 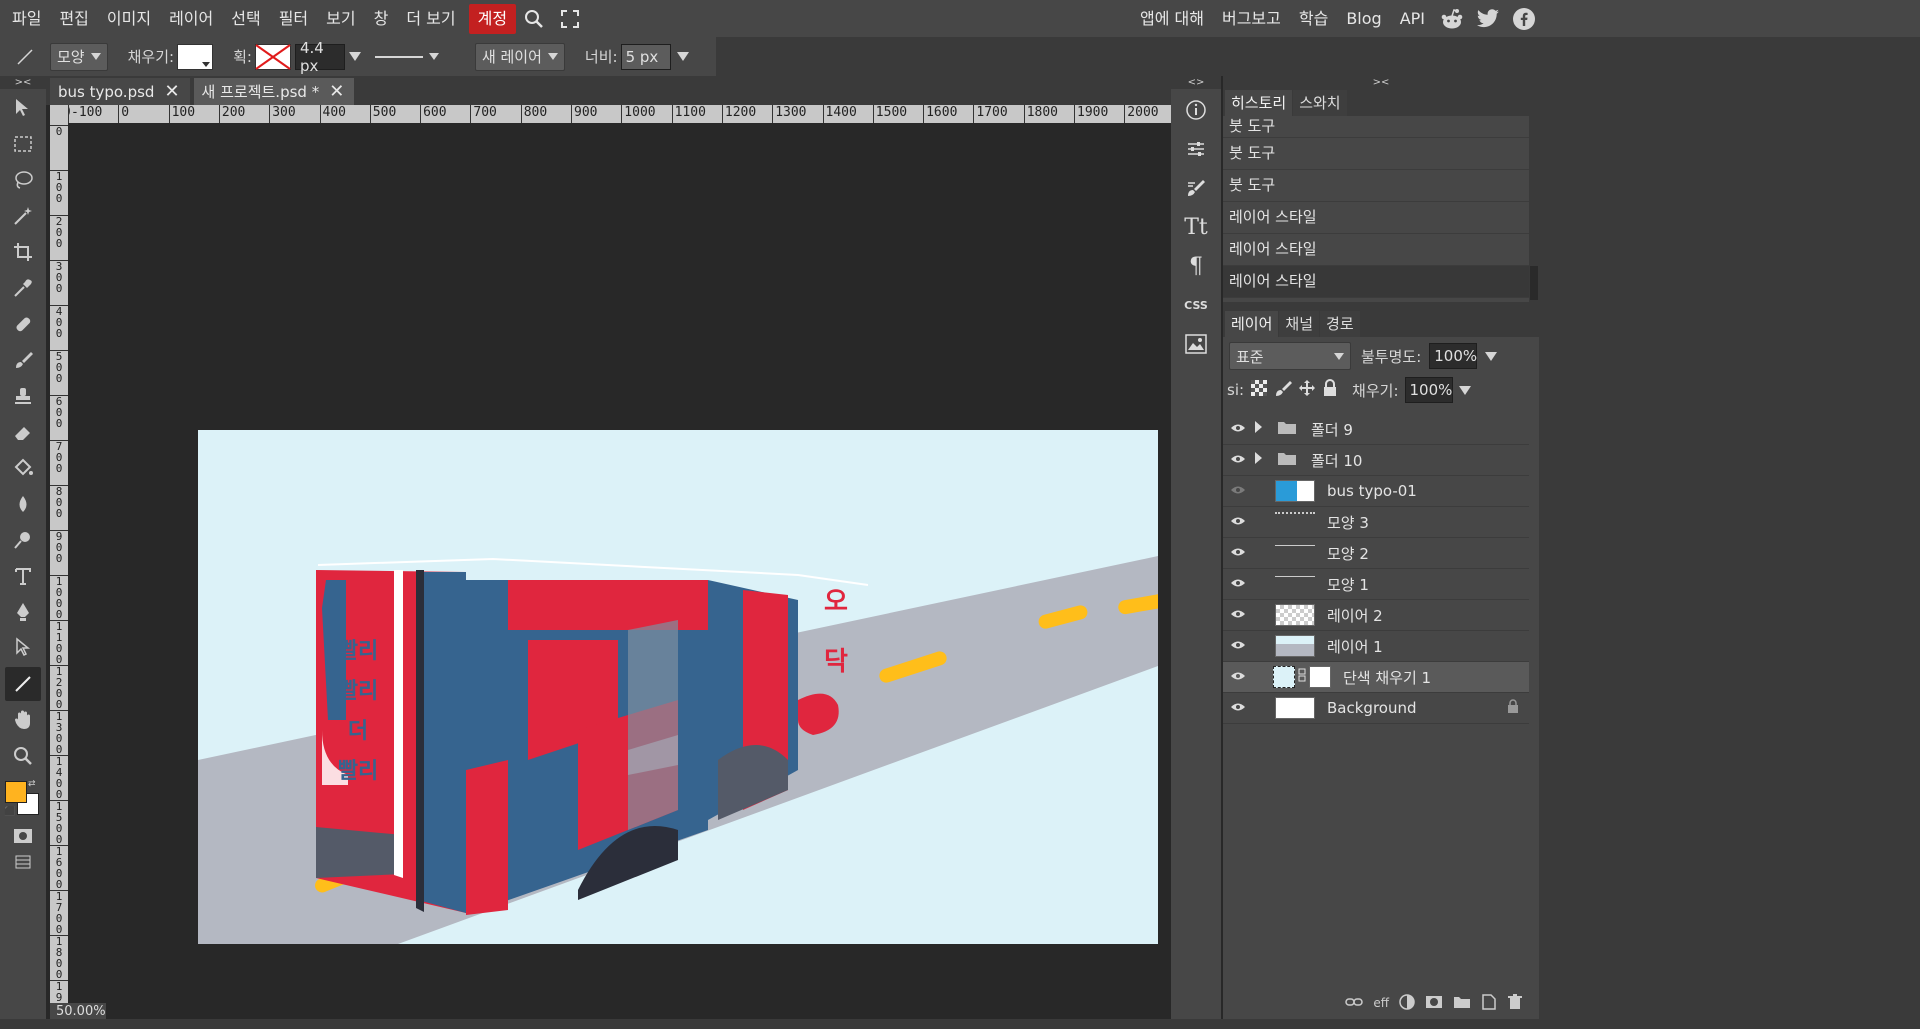 What do you see at coordinates (570, 19) in the screenshot?
I see `fullscreen-icon` at bounding box center [570, 19].